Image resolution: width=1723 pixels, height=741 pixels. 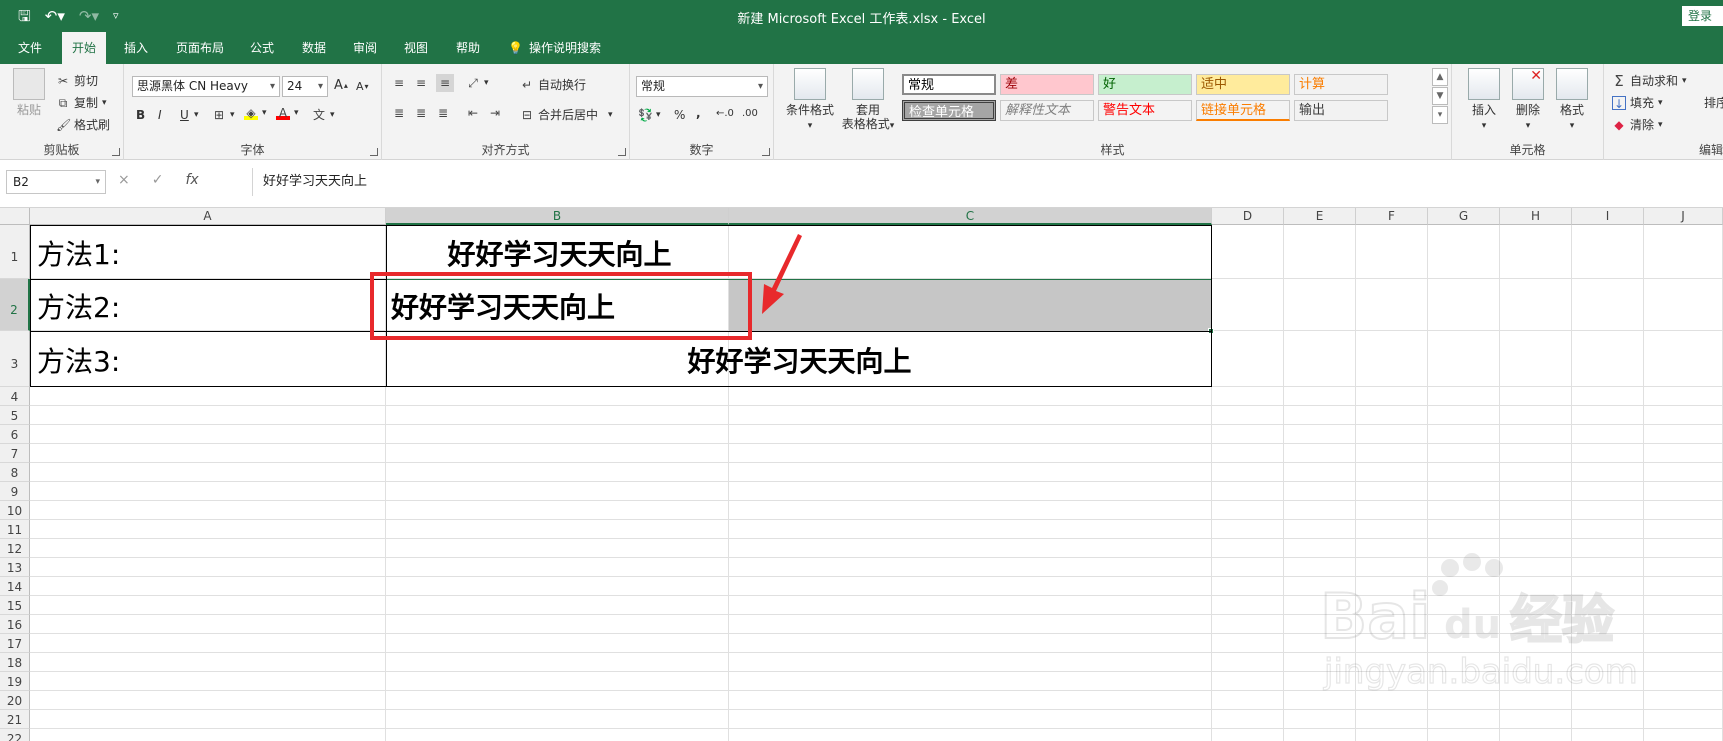 I want to click on chevron-down-icon: ▼, so click(x=1440, y=96).